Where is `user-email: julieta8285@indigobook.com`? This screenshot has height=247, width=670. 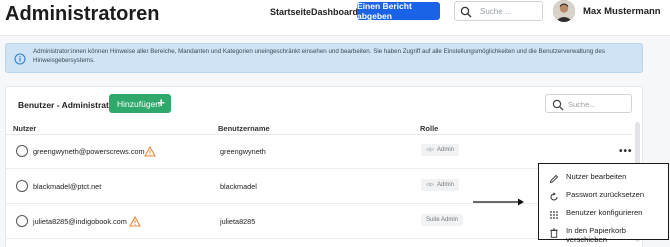
user-email: julieta8285@indigobook.com is located at coordinates (80, 221).